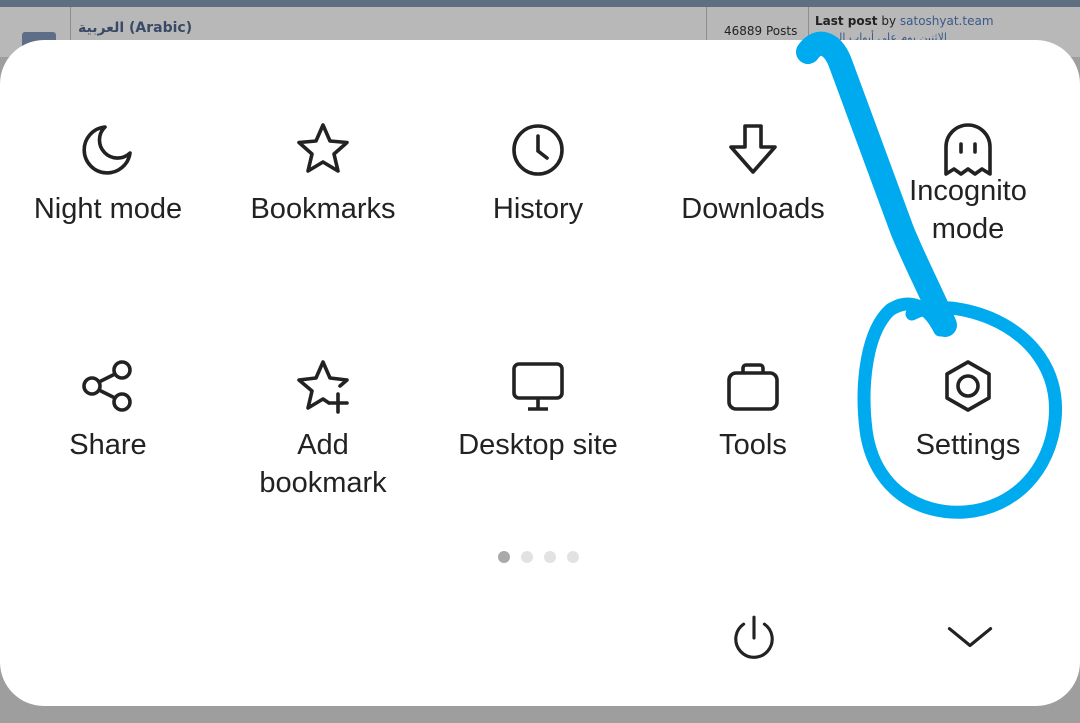 The height and width of the screenshot is (723, 1080). Describe the element at coordinates (323, 464) in the screenshot. I see `menu-item-label: Add bookmark` at that location.